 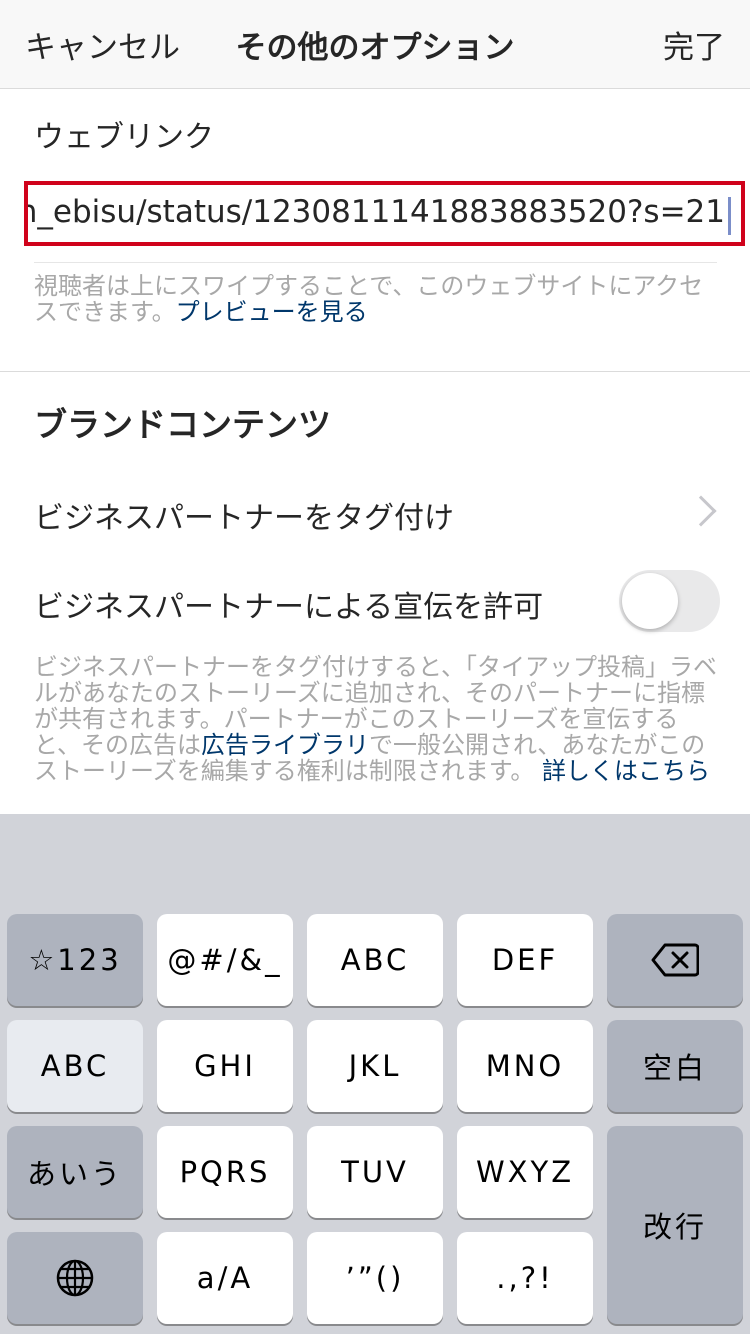 What do you see at coordinates (225, 1066) in the screenshot?
I see `key-ghi: GHI` at bounding box center [225, 1066].